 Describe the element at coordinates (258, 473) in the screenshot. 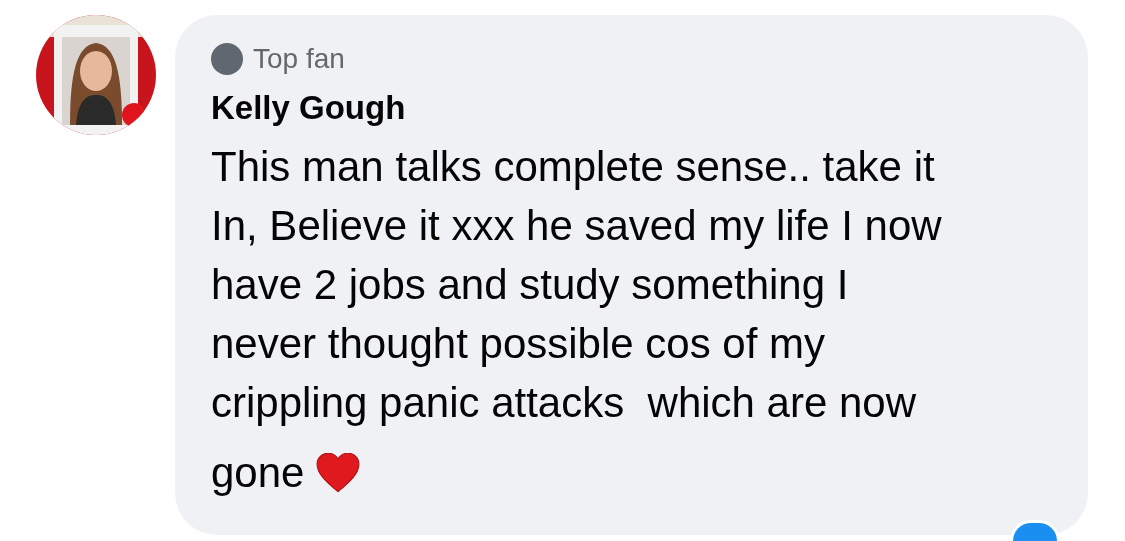

I see `comment-line: gone` at that location.